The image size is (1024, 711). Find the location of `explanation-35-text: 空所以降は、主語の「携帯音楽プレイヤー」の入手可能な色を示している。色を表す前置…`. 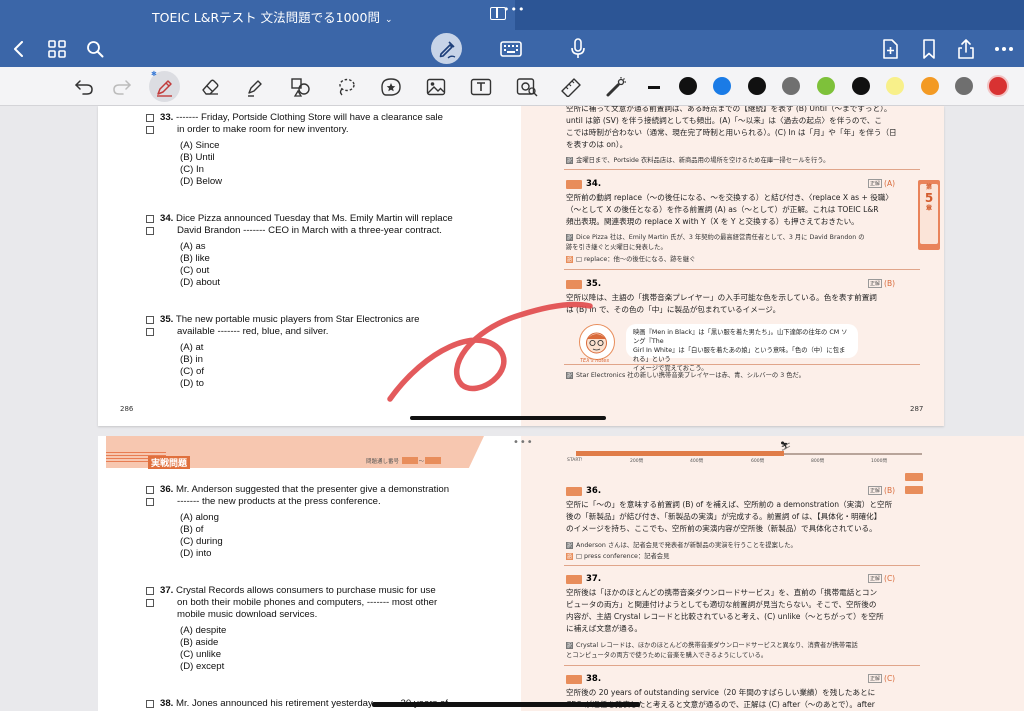

explanation-35-text: 空所以降は、主語の「携帯音楽プレイヤー」の入手可能な色を示している。色を表す前置… is located at coordinates (721, 303).